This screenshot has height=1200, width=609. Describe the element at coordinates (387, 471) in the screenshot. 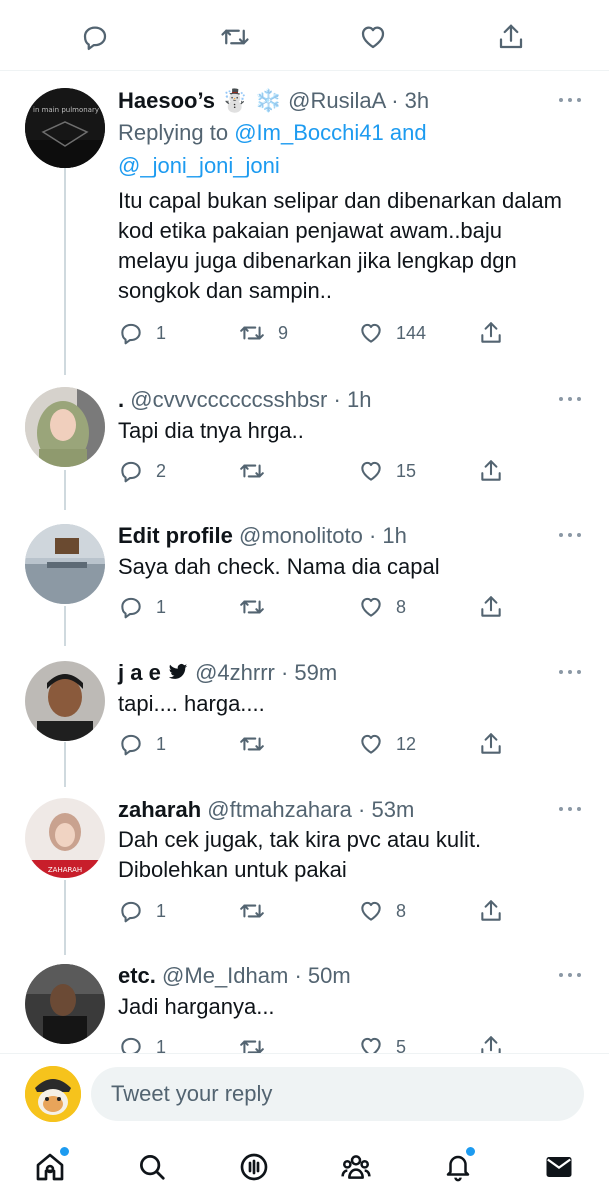

I see `like-button: 15` at that location.